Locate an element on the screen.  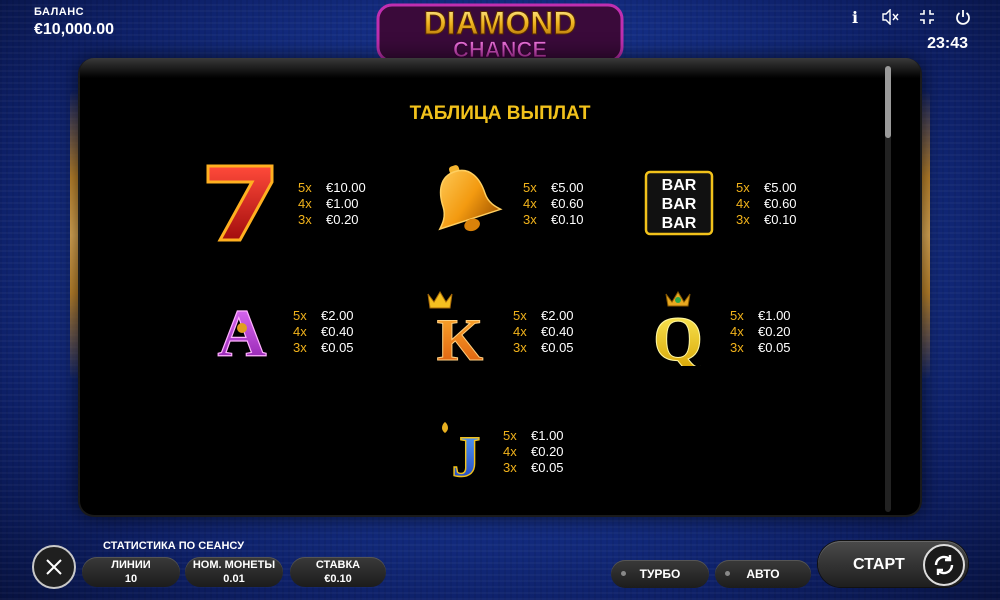
svg-text: Q is located at coordinates (678, 334).